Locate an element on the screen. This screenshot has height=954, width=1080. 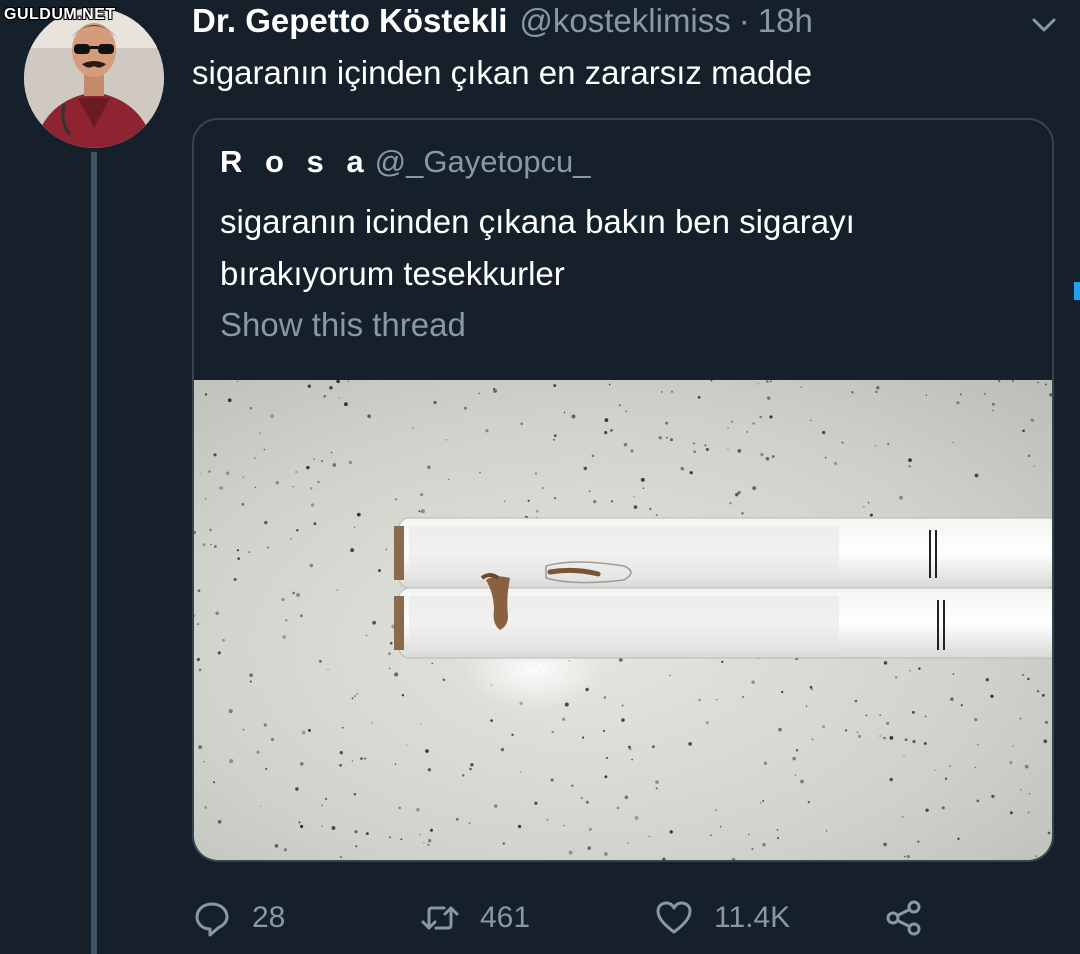
retweet-count: 461 is located at coordinates (505, 917).